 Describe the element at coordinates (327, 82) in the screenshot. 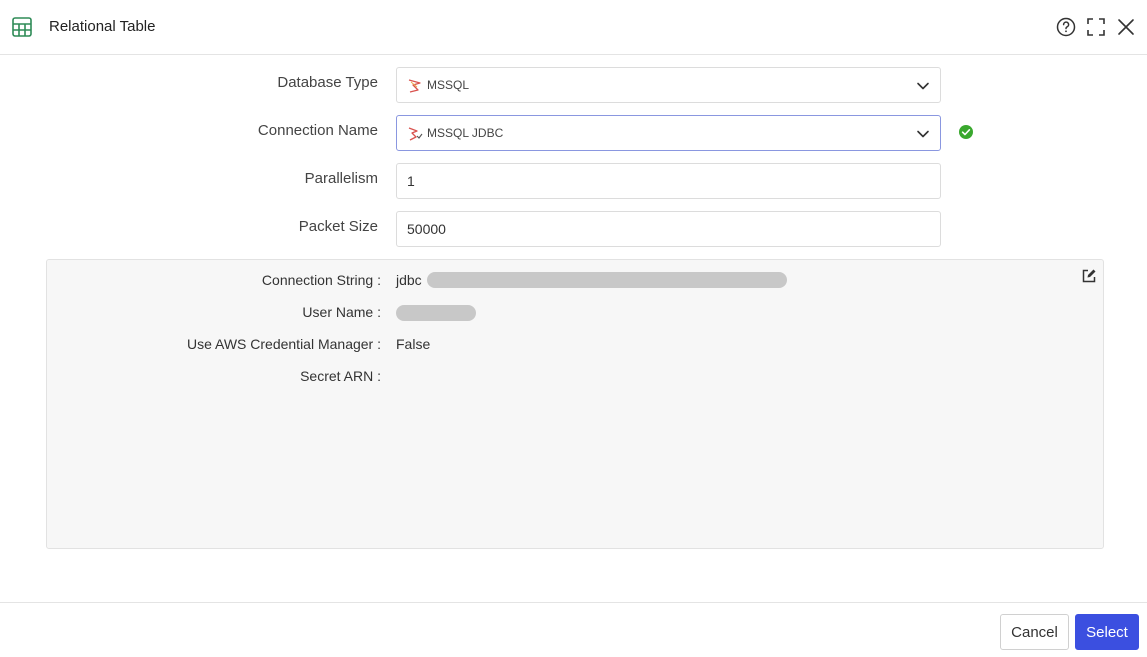

I see `database-type-label: Database Type` at that location.